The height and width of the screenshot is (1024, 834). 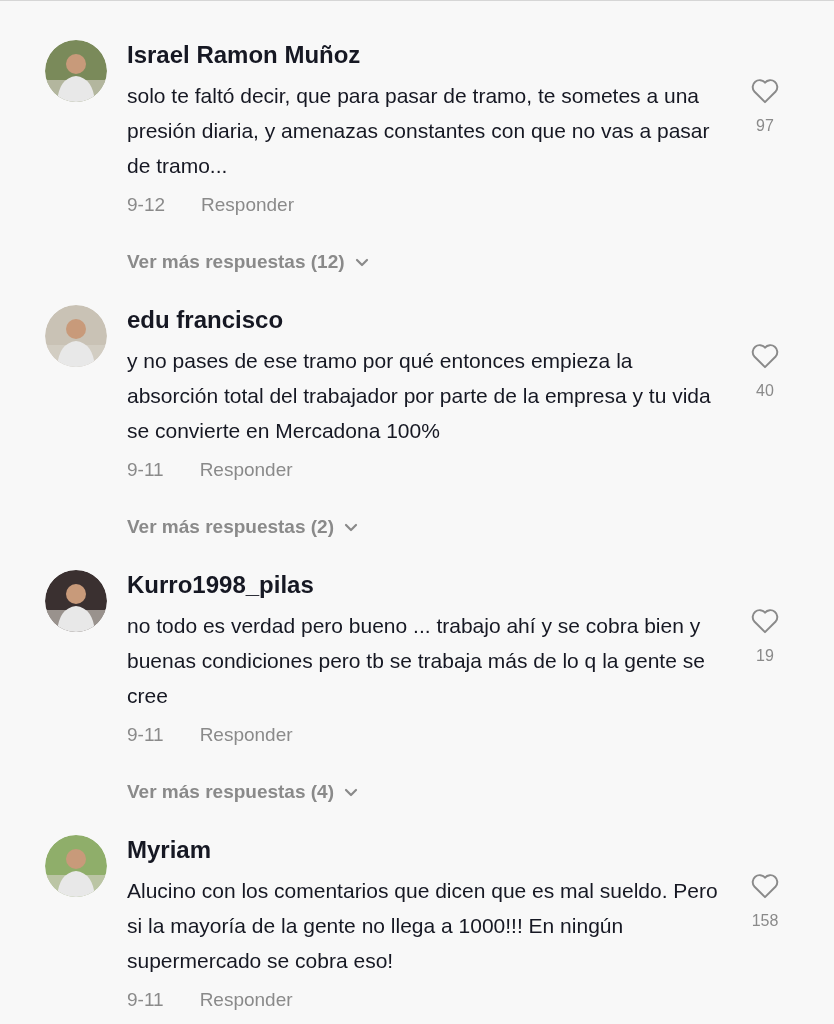 I want to click on comment-text: no todo es verdad pero bueno ... trabajo ahí y se cobra bien y buenas condiciones pero tb se trabaja más de lo q la gente se cree, so click(x=416, y=661).